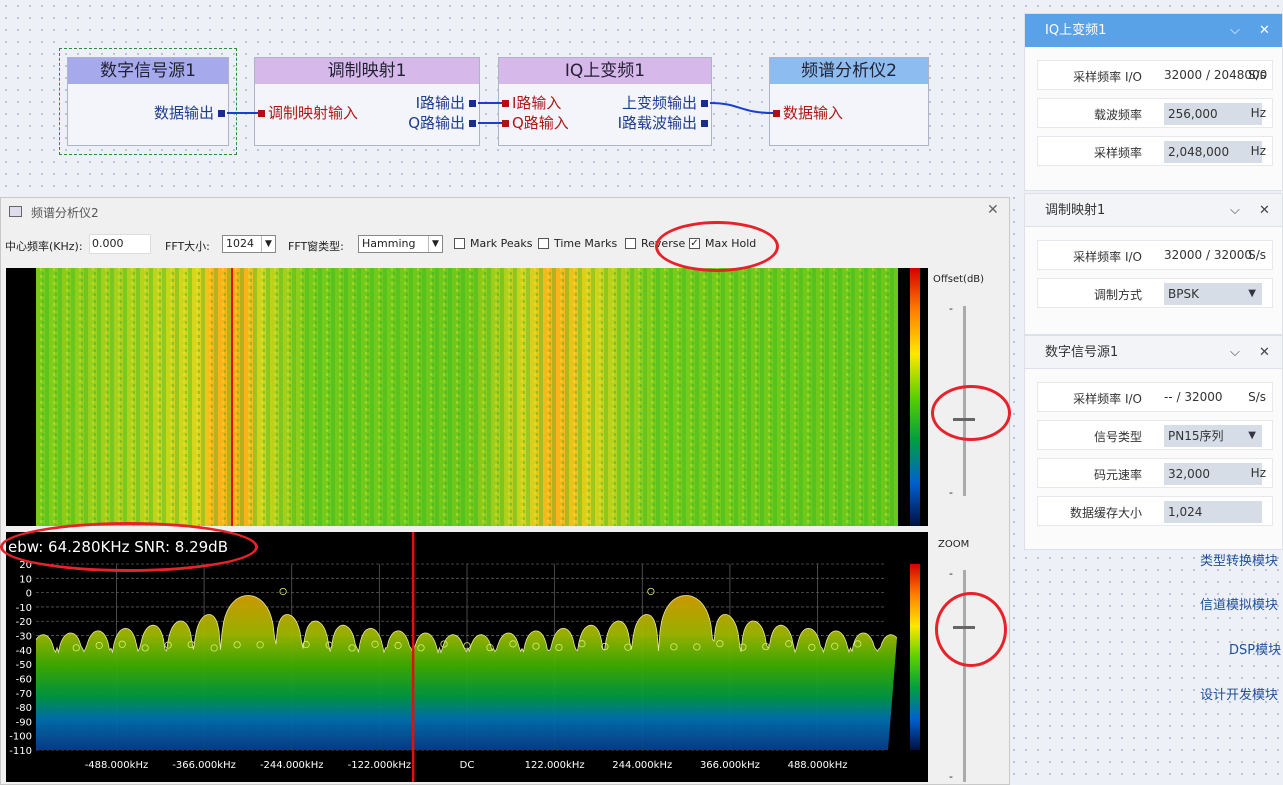 This screenshot has width=1283, height=785. Describe the element at coordinates (1213, 474) in the screenshot. I see `symbol-rate-input: 32,000` at that location.